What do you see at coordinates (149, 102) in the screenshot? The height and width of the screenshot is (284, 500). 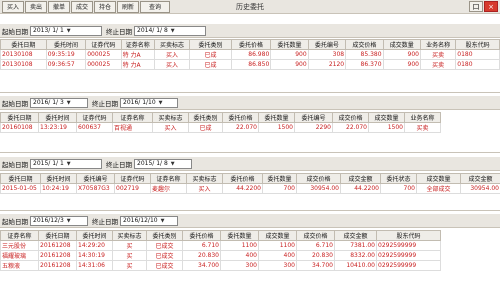 I see `end-date-picker: 2016/ 1/10 ▼` at bounding box center [149, 102].